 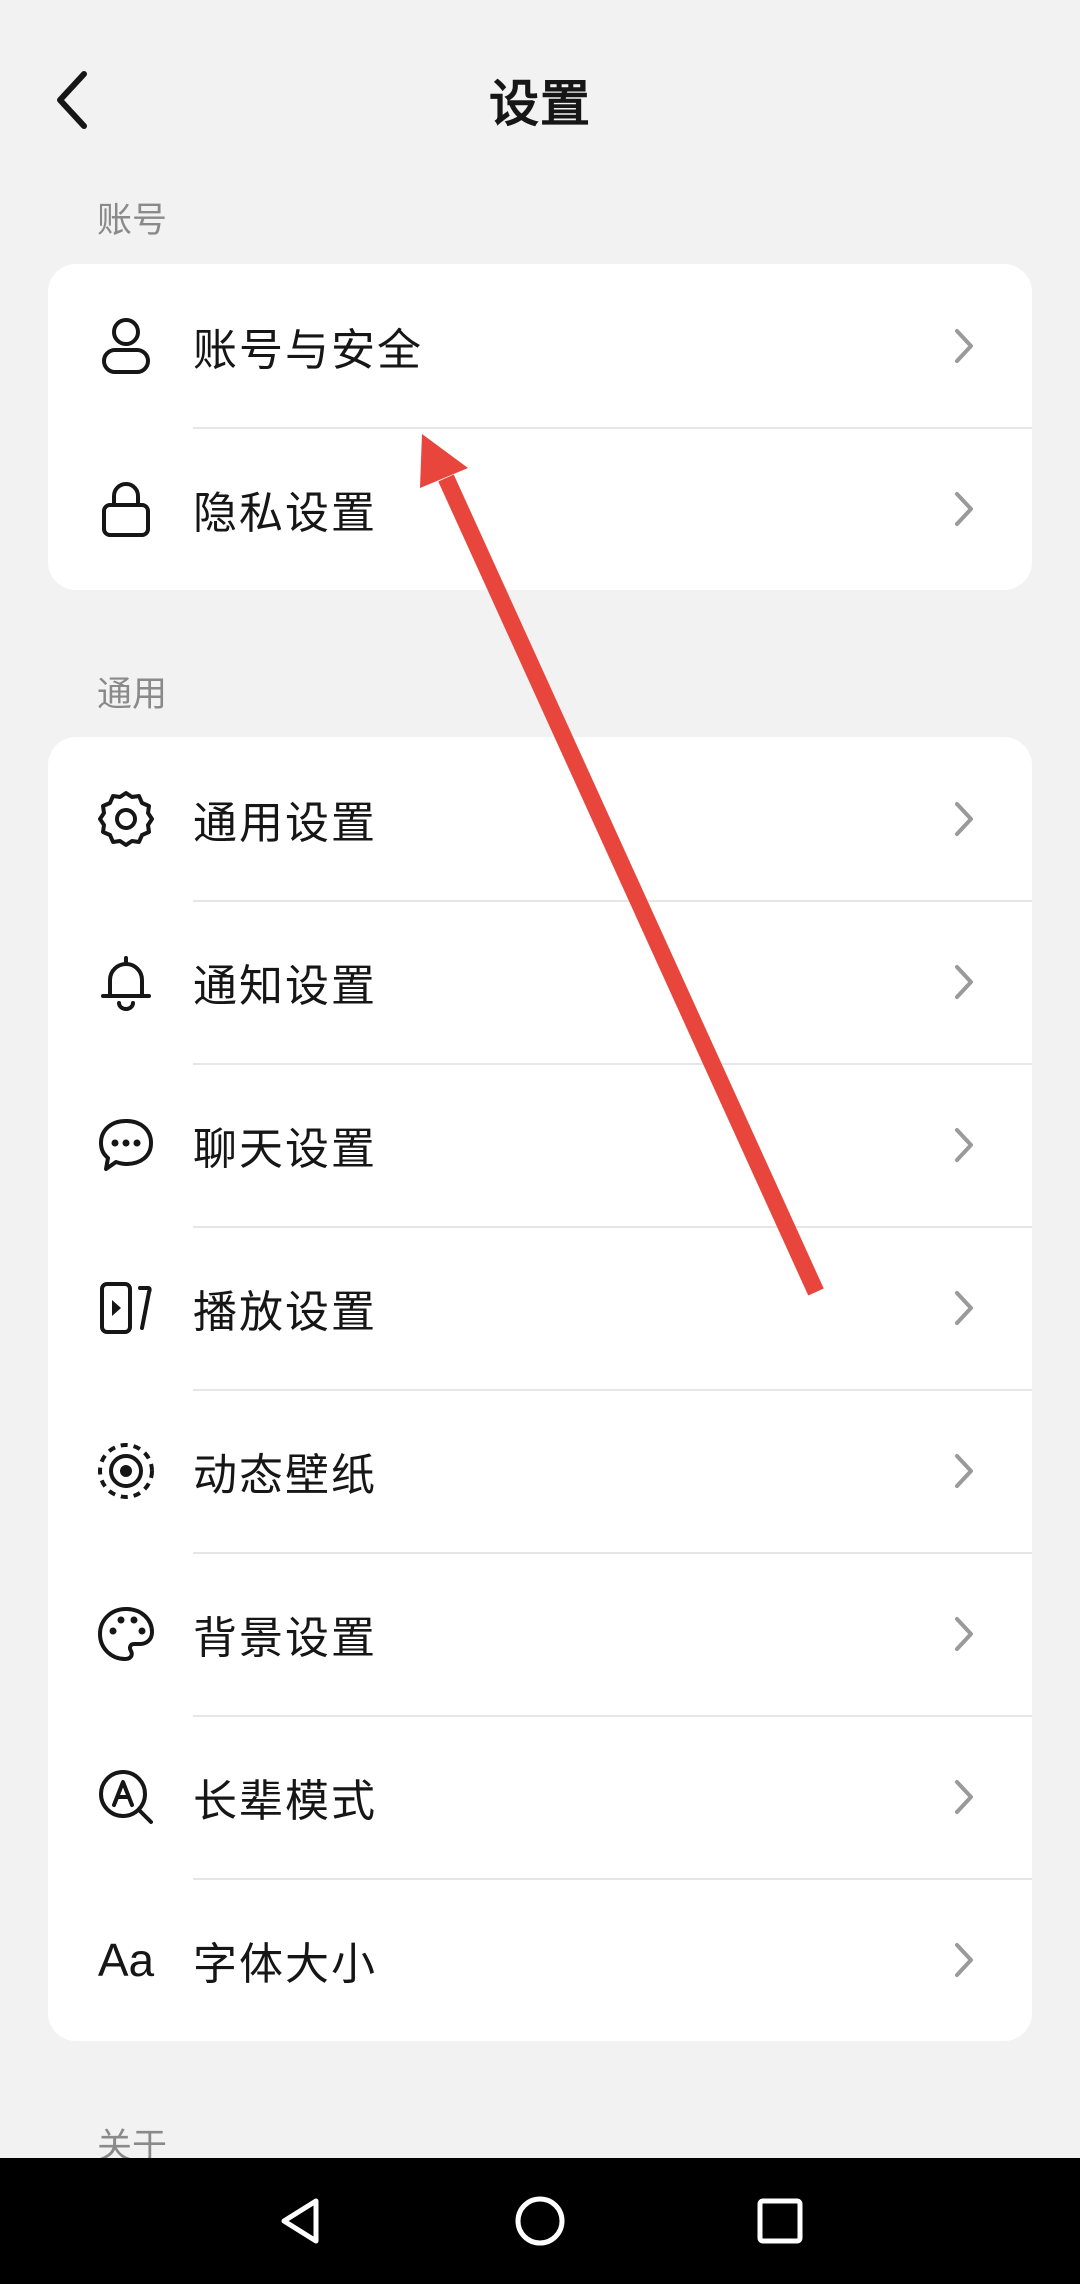 I want to click on row-label: 播放设置, so click(x=285, y=1312).